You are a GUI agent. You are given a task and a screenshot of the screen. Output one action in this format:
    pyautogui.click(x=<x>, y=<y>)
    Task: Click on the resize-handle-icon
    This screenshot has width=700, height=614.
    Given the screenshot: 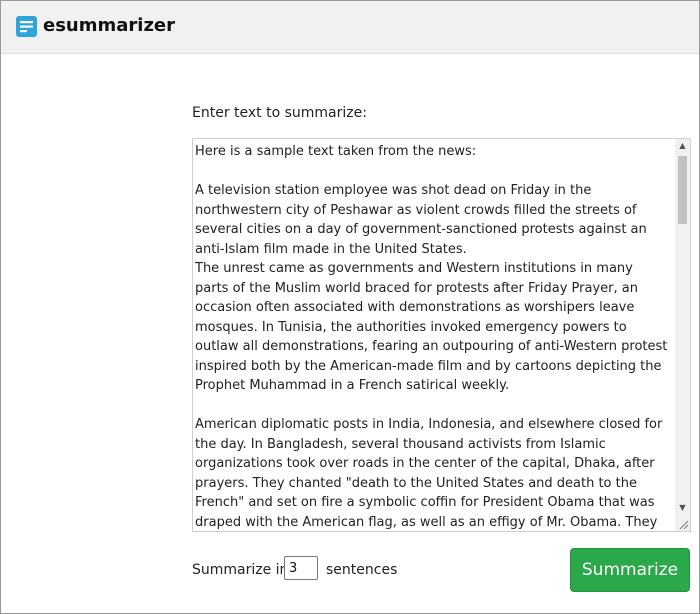 What is the action you would take?
    pyautogui.click(x=683, y=524)
    